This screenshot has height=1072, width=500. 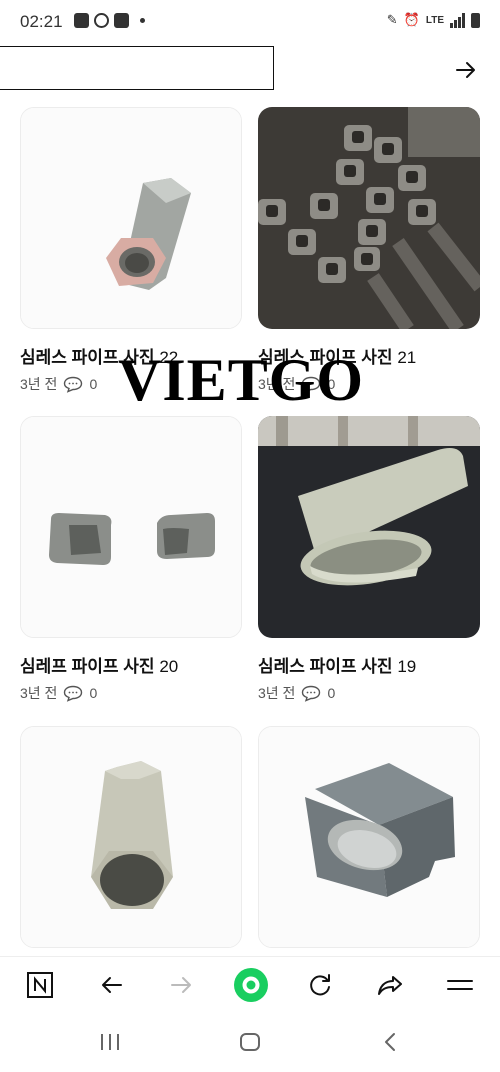 What do you see at coordinates (137, 68) in the screenshot?
I see `search-input` at bounding box center [137, 68].